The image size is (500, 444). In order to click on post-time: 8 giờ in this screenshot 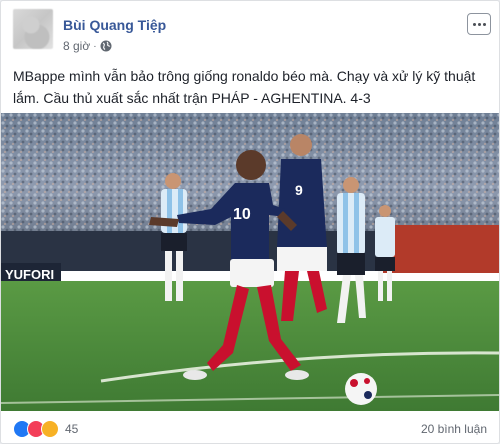, I will do `click(76, 46)`.